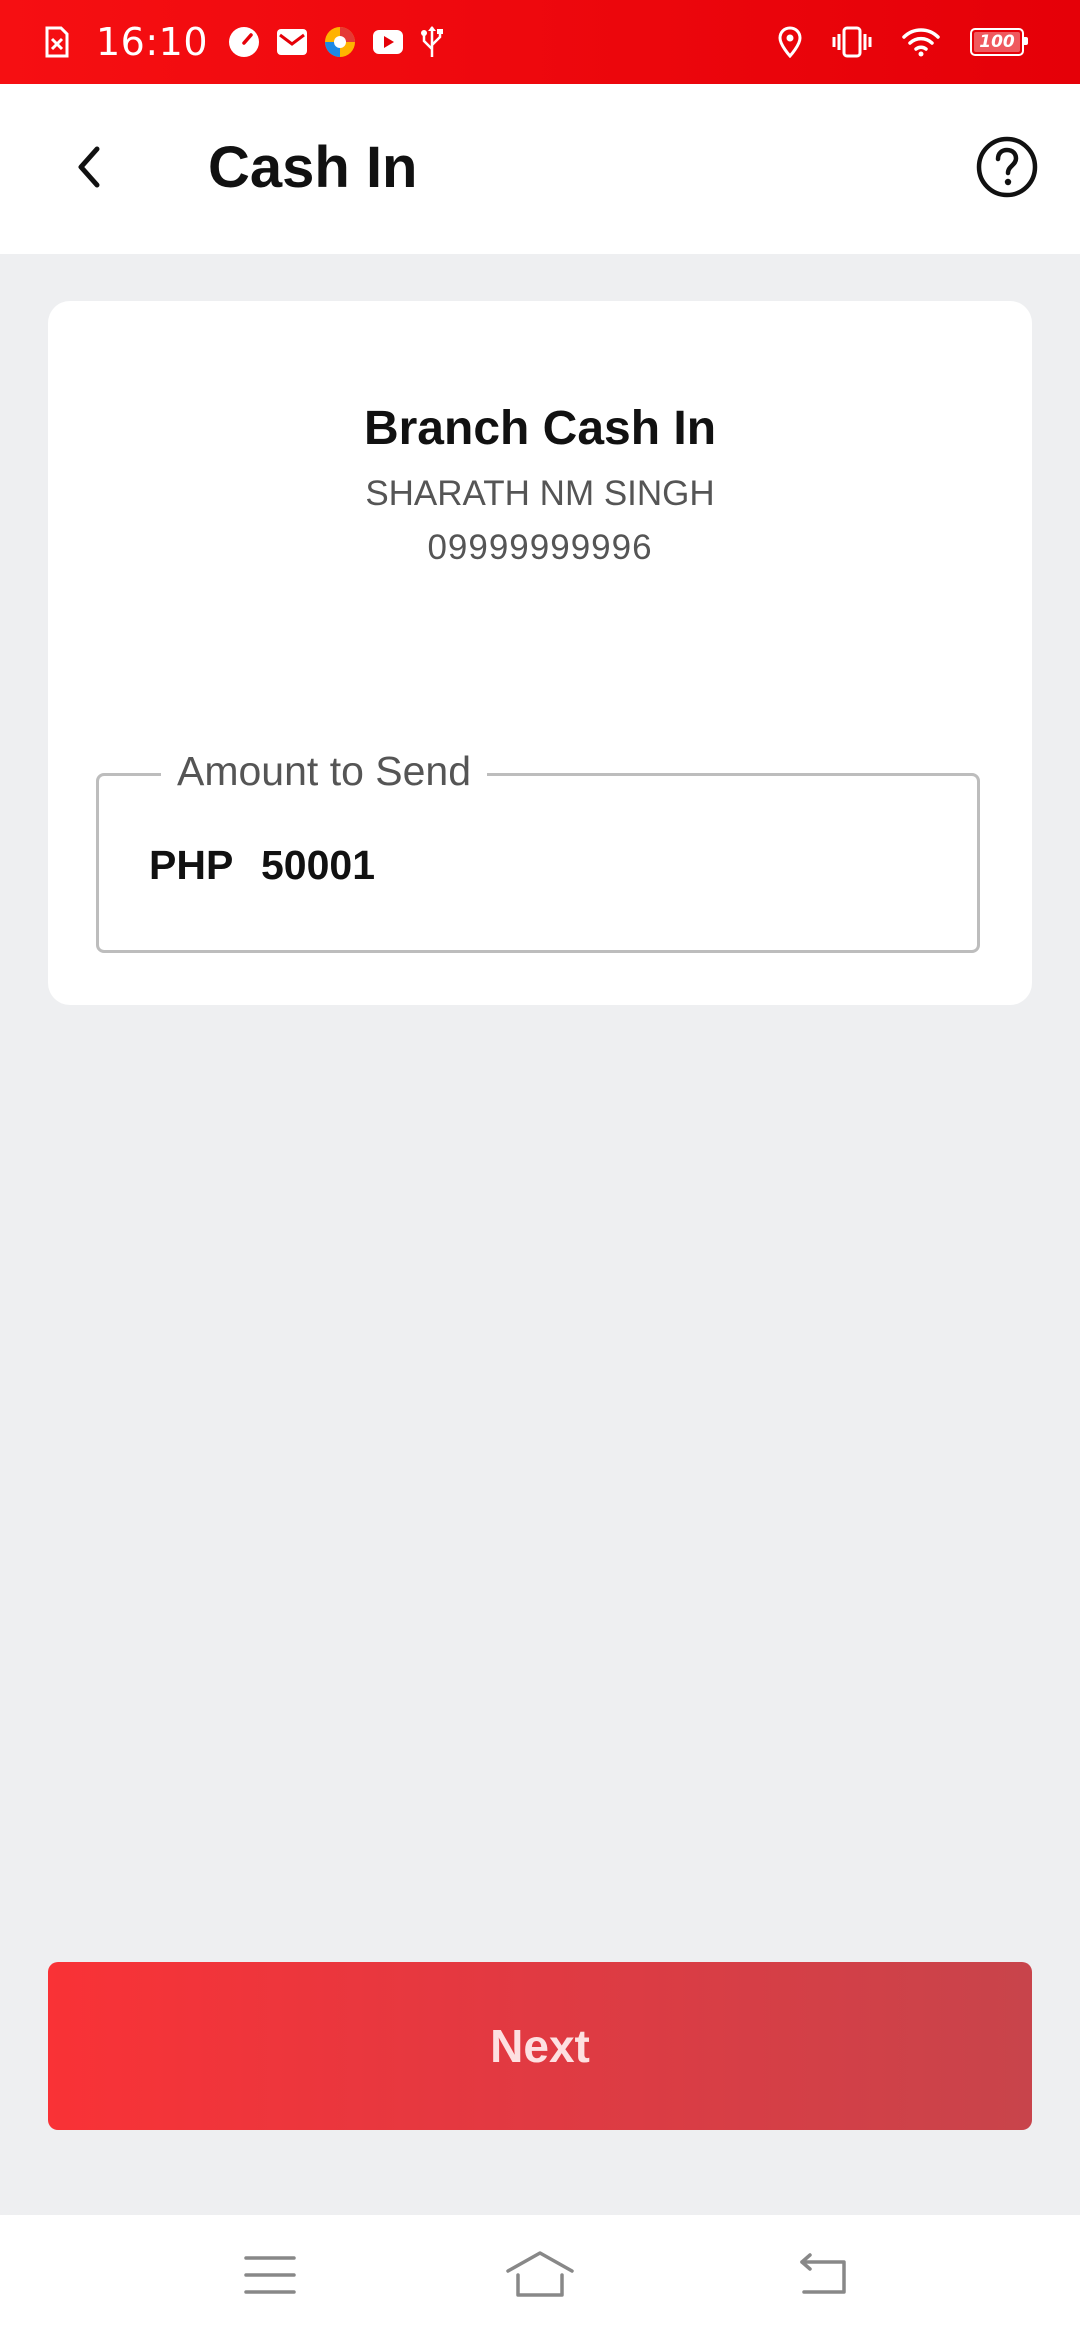 Image resolution: width=1080 pixels, height=2340 pixels. I want to click on screenshot-icon, so click(57, 42).